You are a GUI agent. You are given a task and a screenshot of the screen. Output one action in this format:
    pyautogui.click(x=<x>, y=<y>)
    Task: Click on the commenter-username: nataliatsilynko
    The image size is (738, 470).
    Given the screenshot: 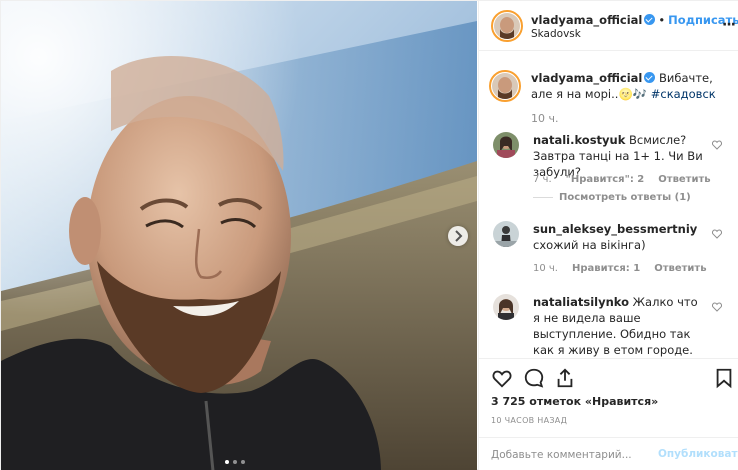 What is the action you would take?
    pyautogui.click(x=581, y=302)
    